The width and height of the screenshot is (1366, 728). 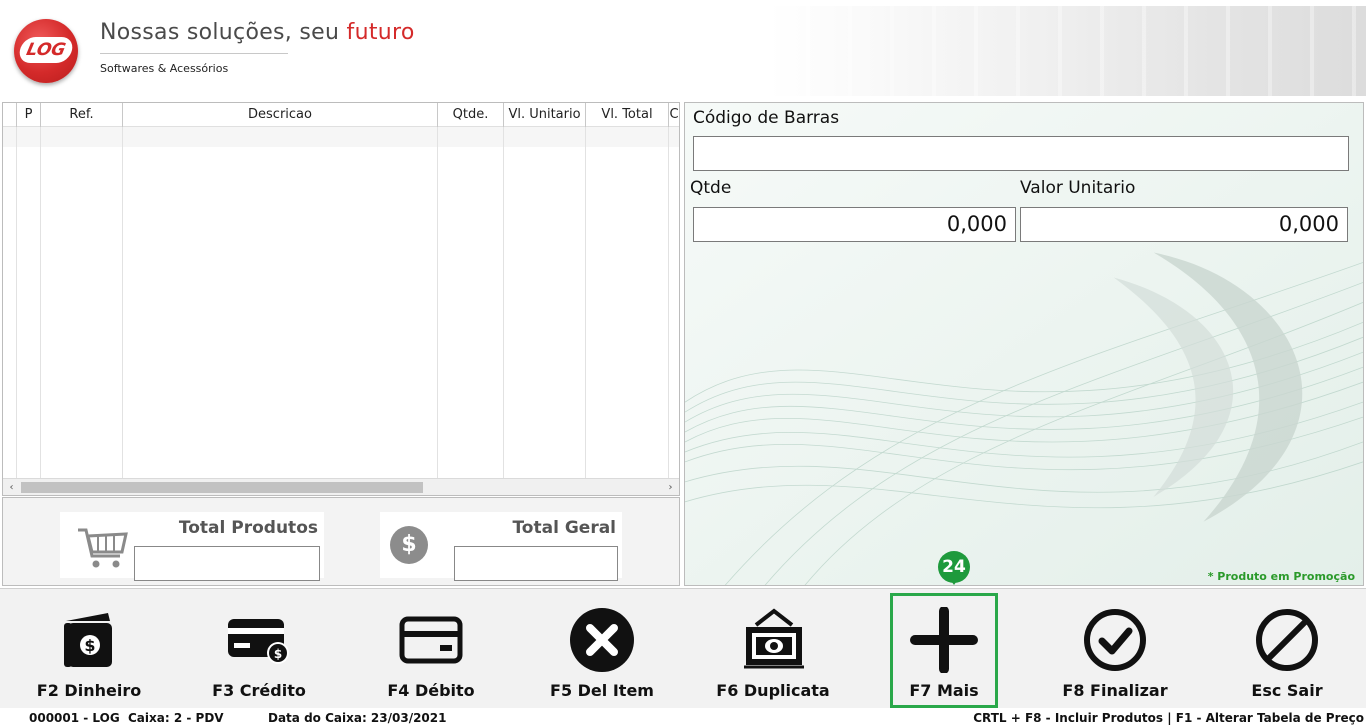 I want to click on f8-finalizar-button: F8 Finalizar, so click(x=1115, y=648).